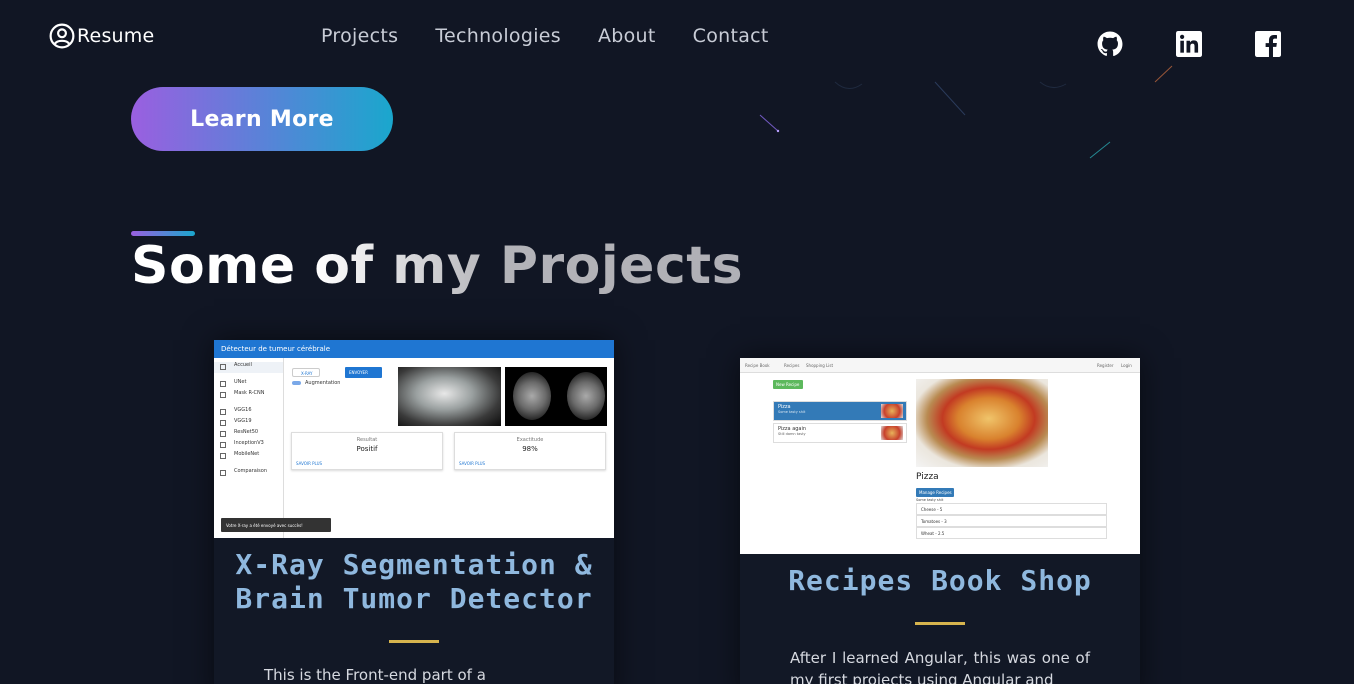  I want to click on augmentation-toggle, so click(296, 383).